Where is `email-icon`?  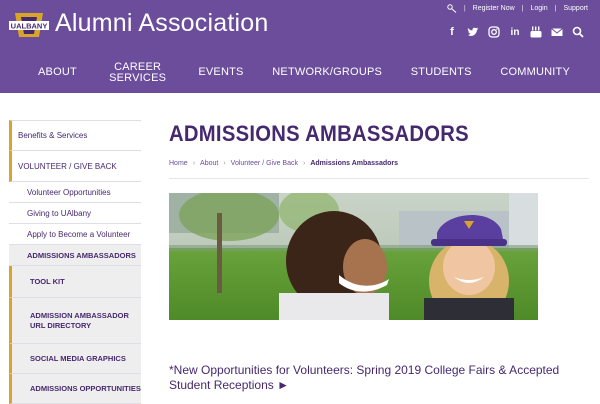 email-icon is located at coordinates (557, 32).